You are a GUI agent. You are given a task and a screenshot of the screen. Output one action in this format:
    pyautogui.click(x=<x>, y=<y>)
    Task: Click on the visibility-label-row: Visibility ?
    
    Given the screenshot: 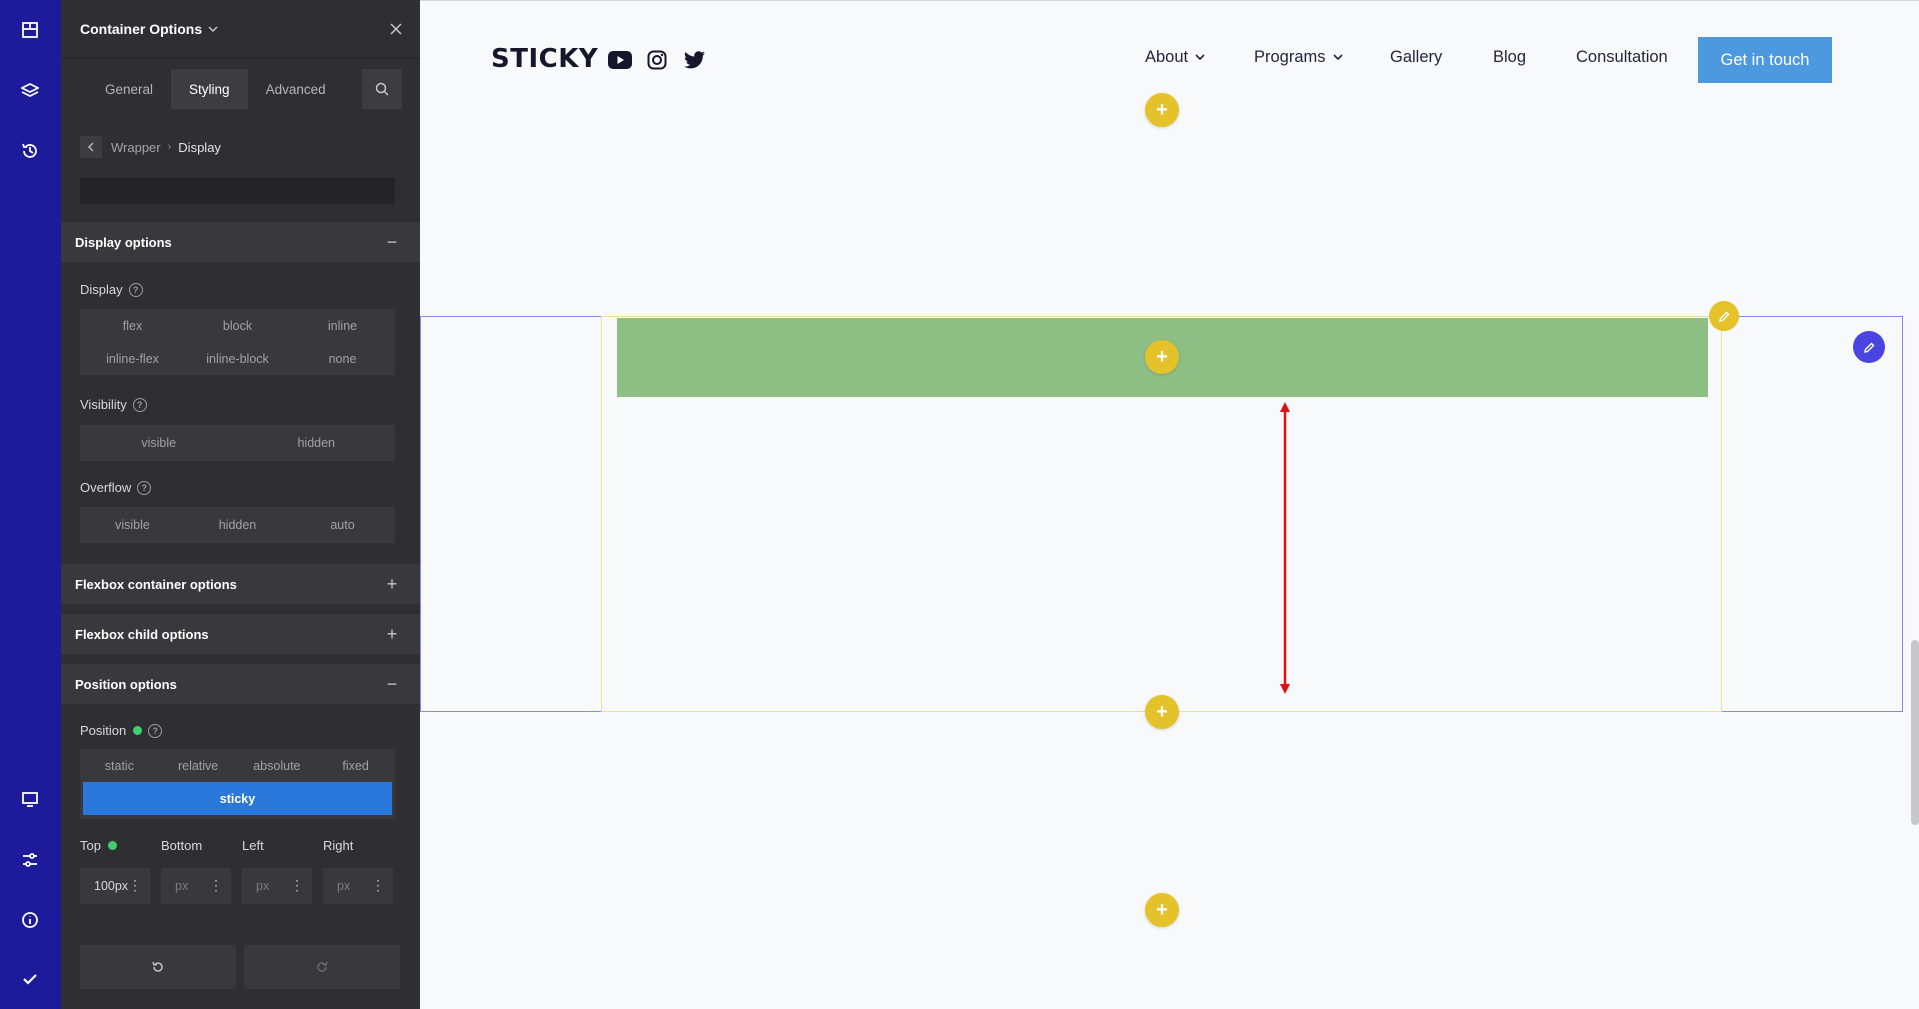 What is the action you would take?
    pyautogui.click(x=113, y=404)
    